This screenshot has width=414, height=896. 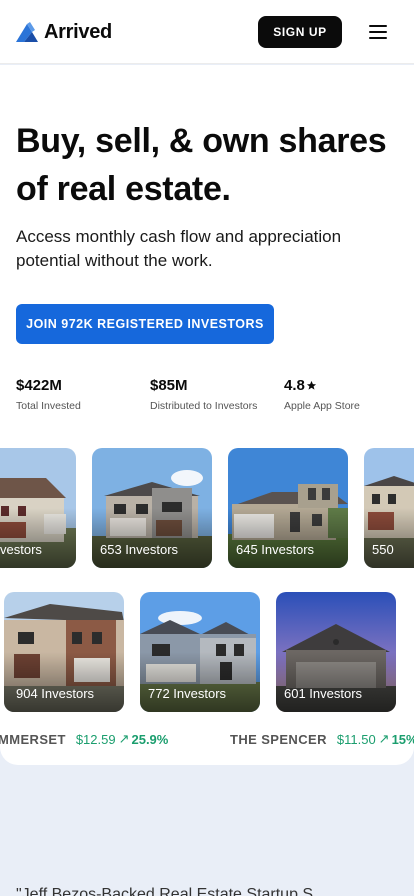 I want to click on investor-count: 904 Investors, so click(x=55, y=693).